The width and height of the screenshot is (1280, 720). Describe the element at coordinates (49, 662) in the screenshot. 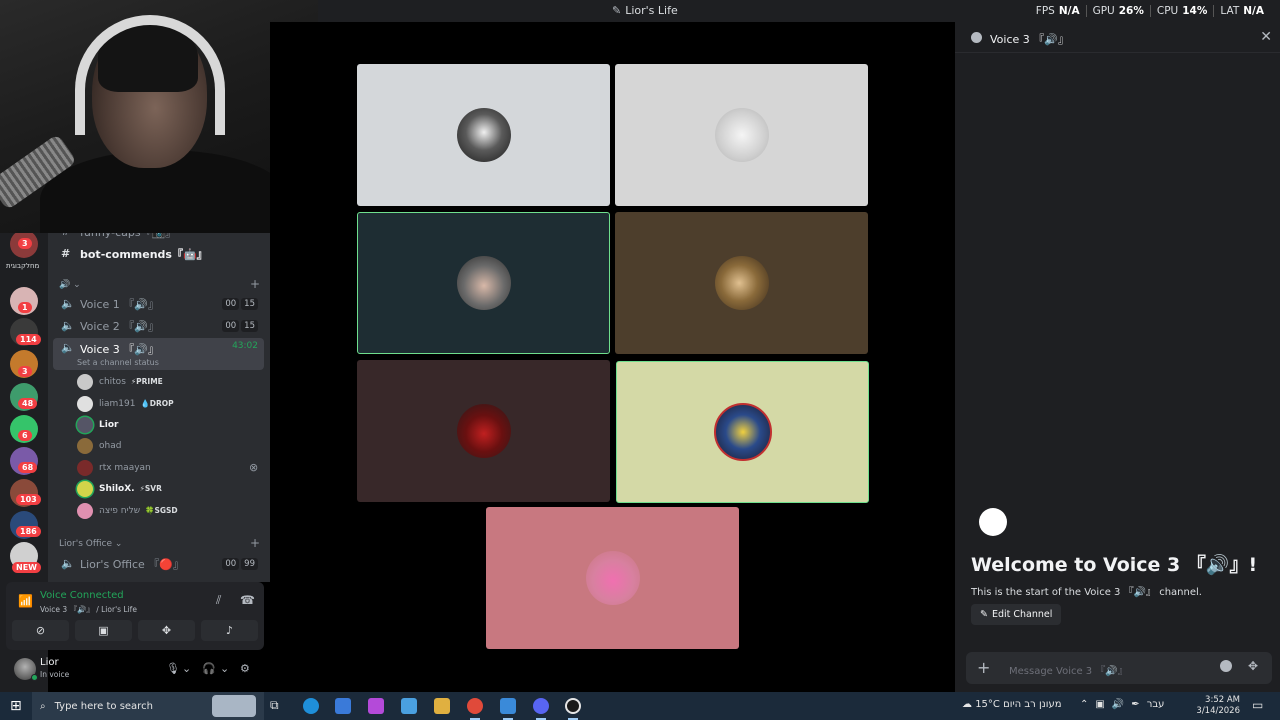

I see `username: Lior` at that location.